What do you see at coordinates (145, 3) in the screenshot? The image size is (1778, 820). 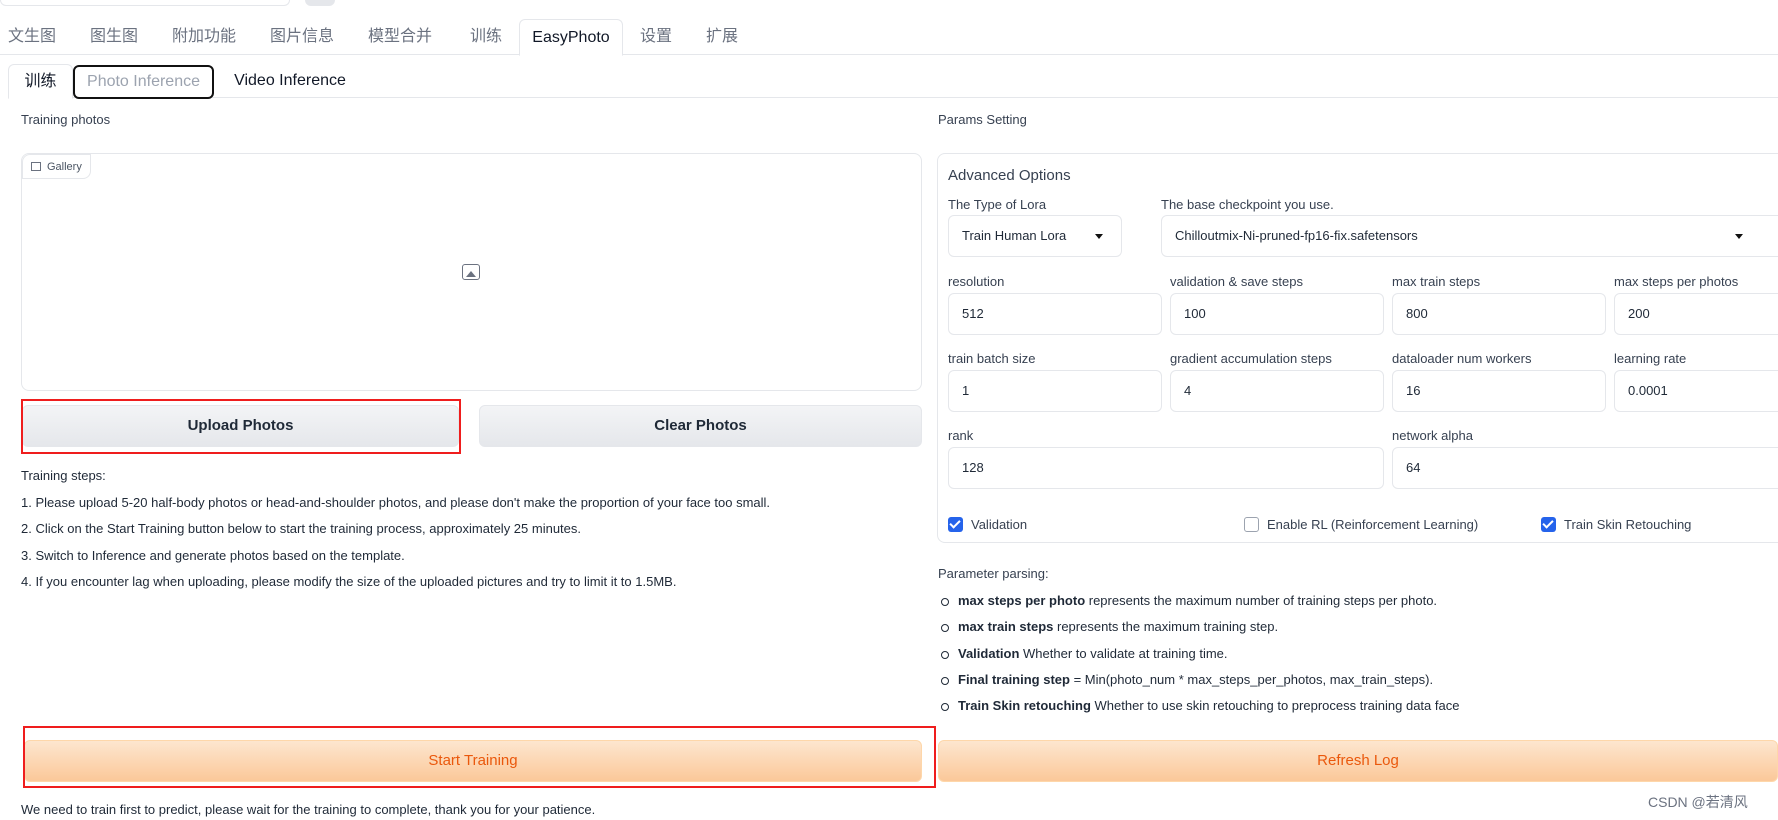 I see `prompt-input-edge` at bounding box center [145, 3].